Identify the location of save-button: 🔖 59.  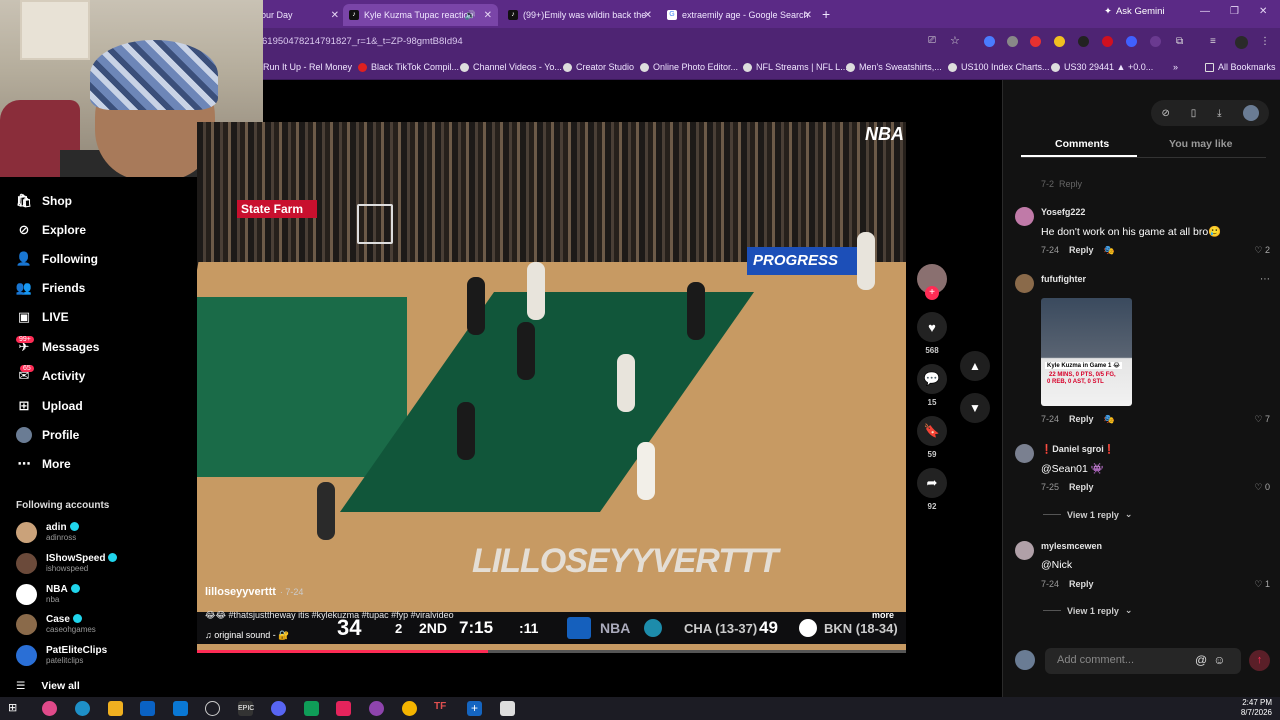
(932, 437).